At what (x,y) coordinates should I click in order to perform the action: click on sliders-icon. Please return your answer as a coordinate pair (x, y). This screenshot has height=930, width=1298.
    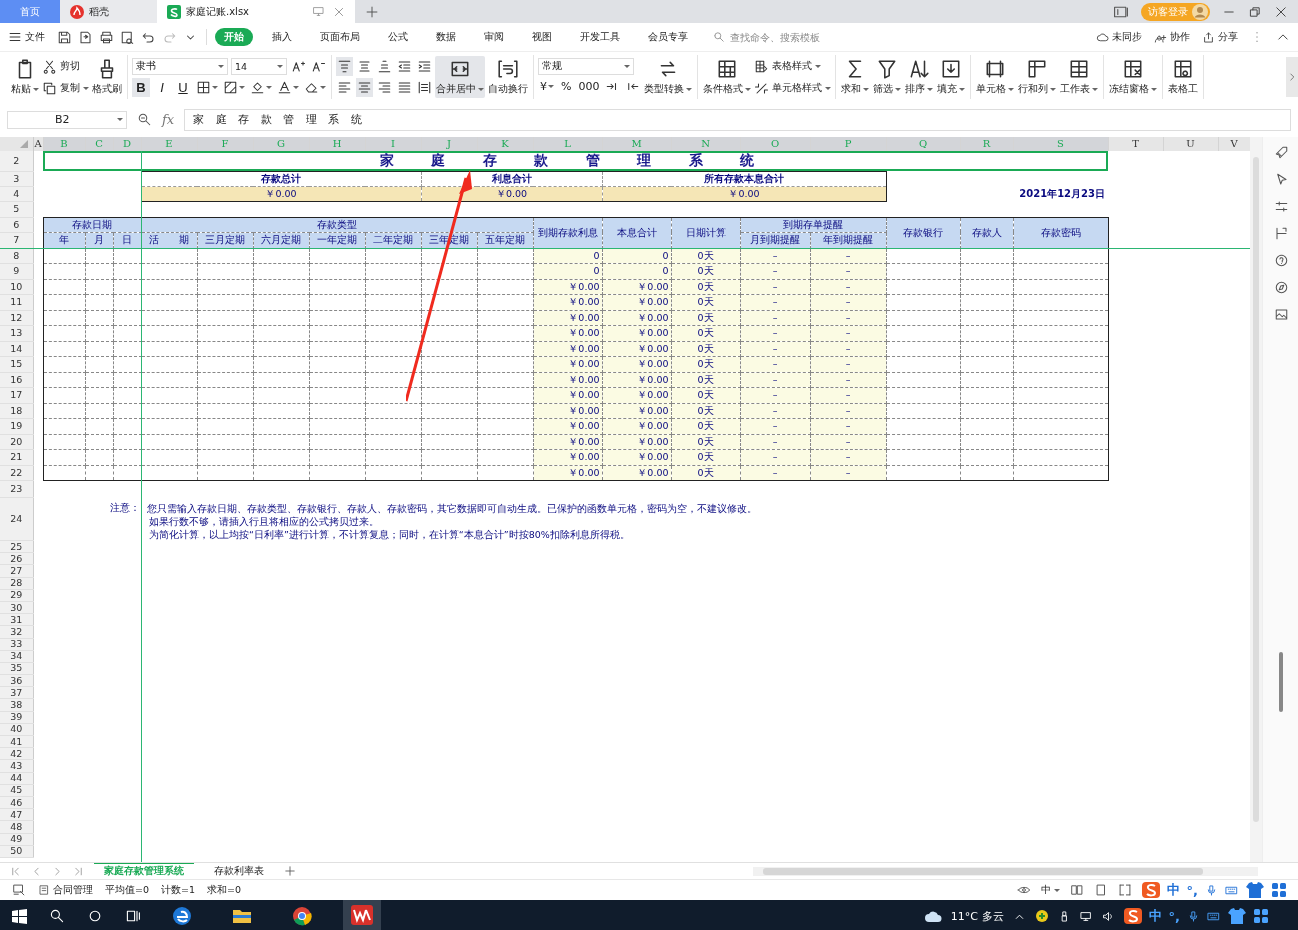
    Looking at the image, I should click on (1281, 206).